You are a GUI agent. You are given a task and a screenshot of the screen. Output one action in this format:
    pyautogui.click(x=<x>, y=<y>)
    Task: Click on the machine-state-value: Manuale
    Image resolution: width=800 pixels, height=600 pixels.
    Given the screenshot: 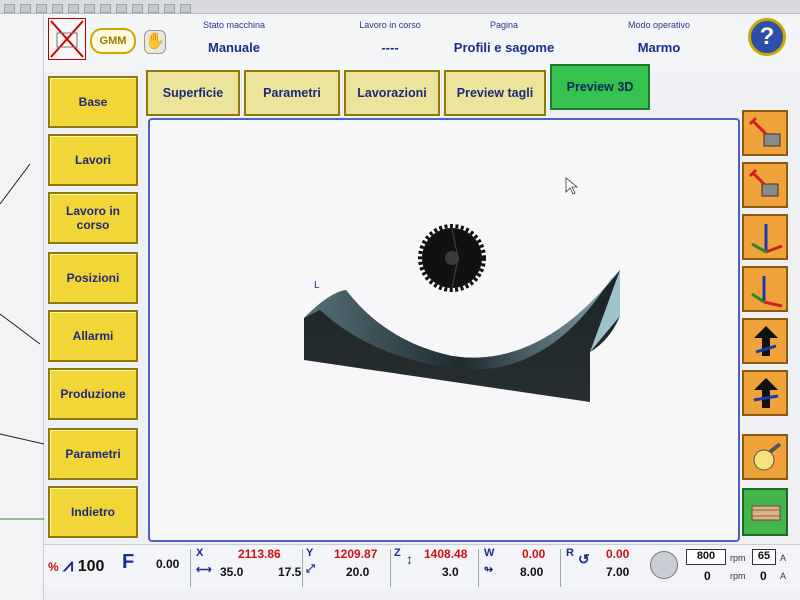 What is the action you would take?
    pyautogui.click(x=233, y=47)
    